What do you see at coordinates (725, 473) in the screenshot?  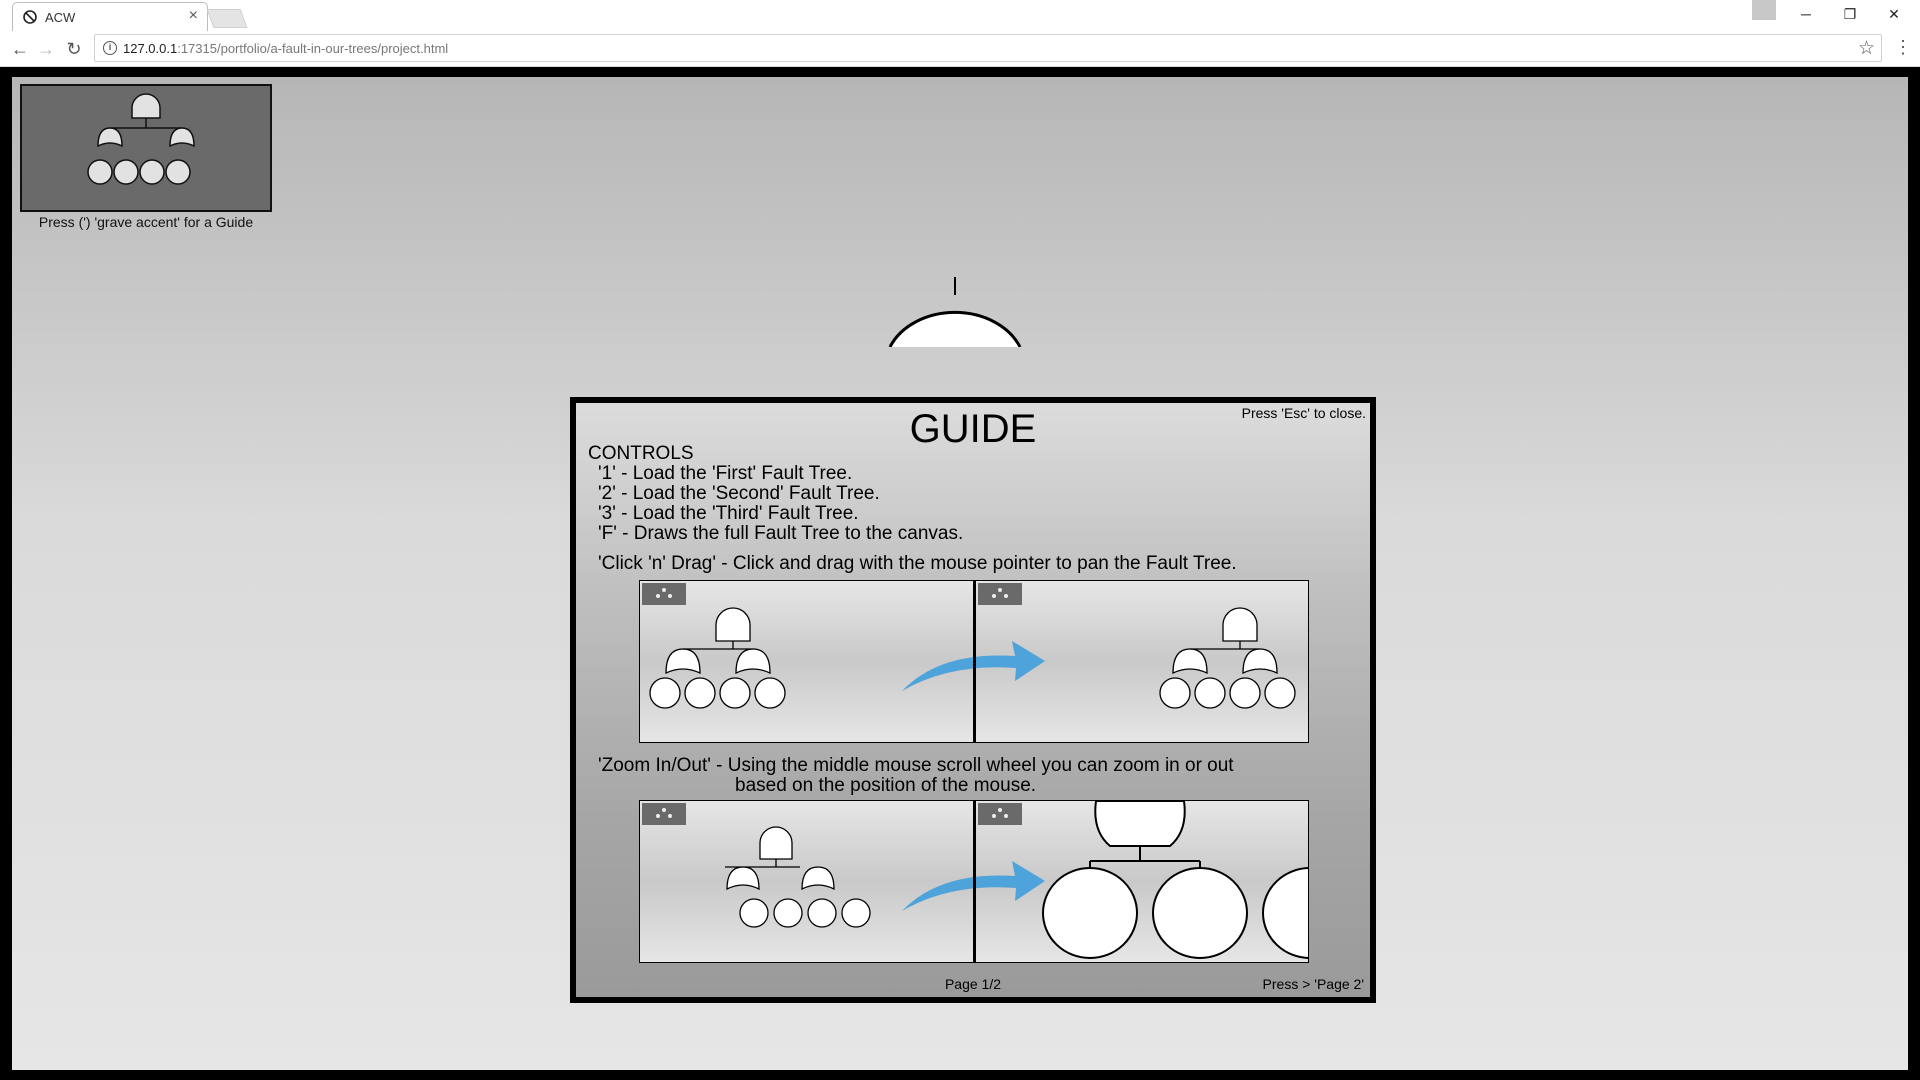 I see `control-line: '1' - Load the 'First' Fault Tree.` at bounding box center [725, 473].